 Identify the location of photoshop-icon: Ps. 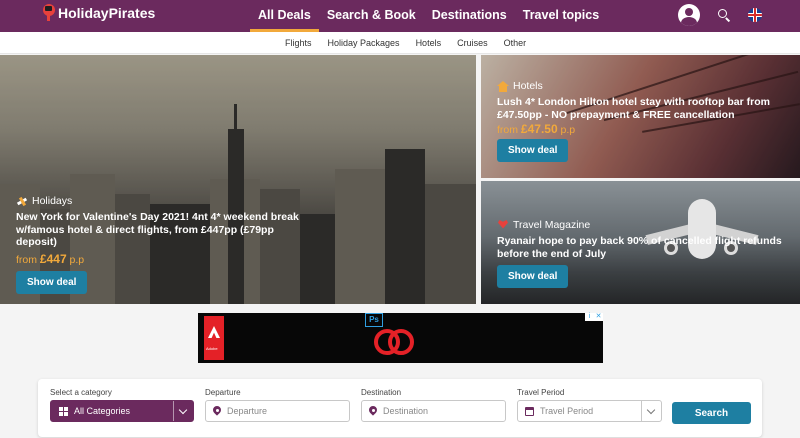
(374, 320).